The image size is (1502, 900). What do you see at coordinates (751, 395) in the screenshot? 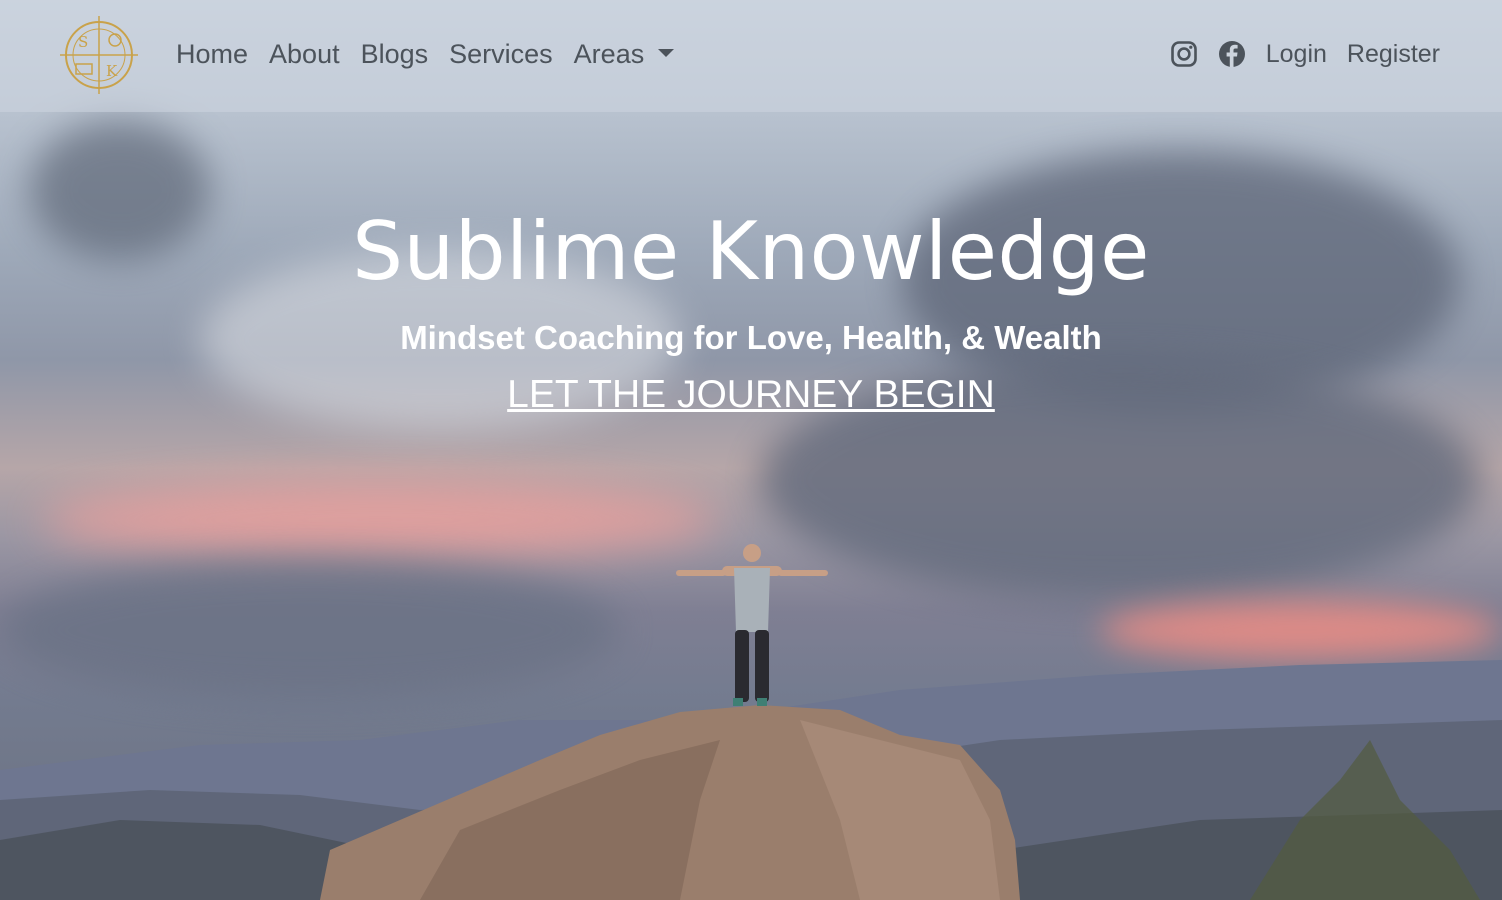
I see `journey-cta-link: LET THE JOURNEY BEGIN` at bounding box center [751, 395].